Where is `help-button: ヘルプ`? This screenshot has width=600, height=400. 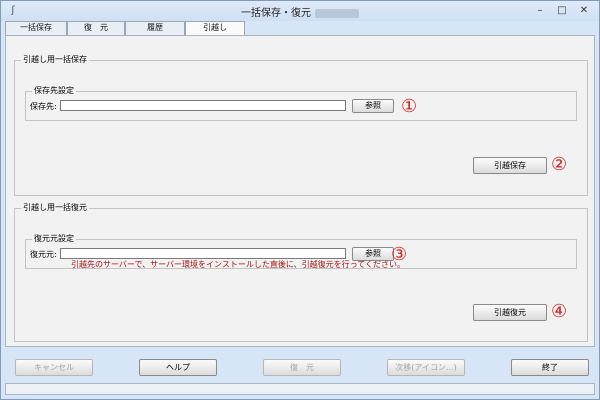 help-button: ヘルプ is located at coordinates (178, 367).